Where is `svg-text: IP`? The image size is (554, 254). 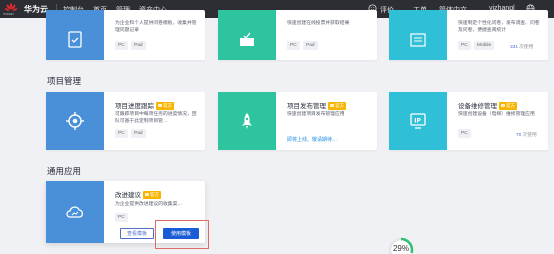
svg-text: IP is located at coordinates (417, 121).